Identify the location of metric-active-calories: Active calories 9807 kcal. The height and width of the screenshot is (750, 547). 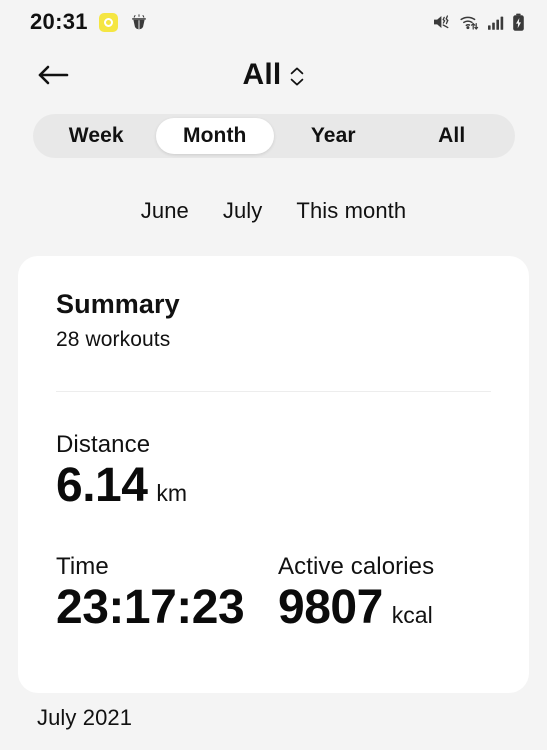
(384, 594).